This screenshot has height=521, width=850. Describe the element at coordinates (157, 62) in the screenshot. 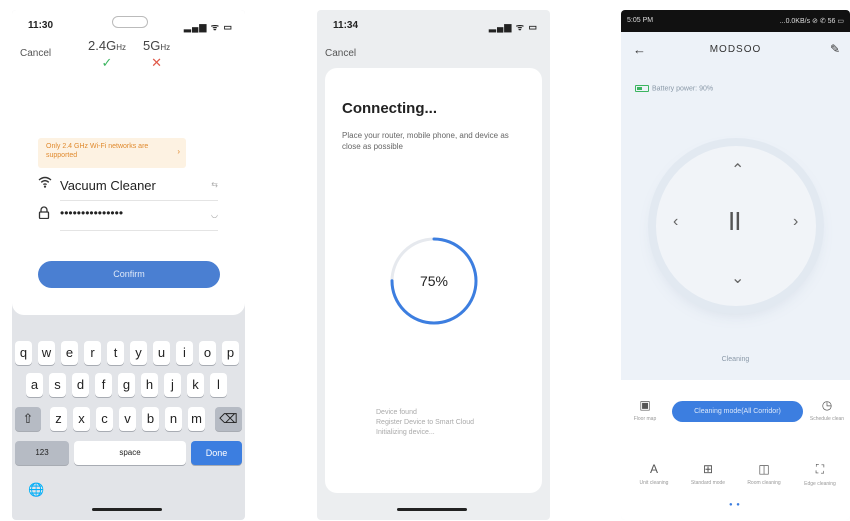

I see `cross-icon: ✕` at that location.